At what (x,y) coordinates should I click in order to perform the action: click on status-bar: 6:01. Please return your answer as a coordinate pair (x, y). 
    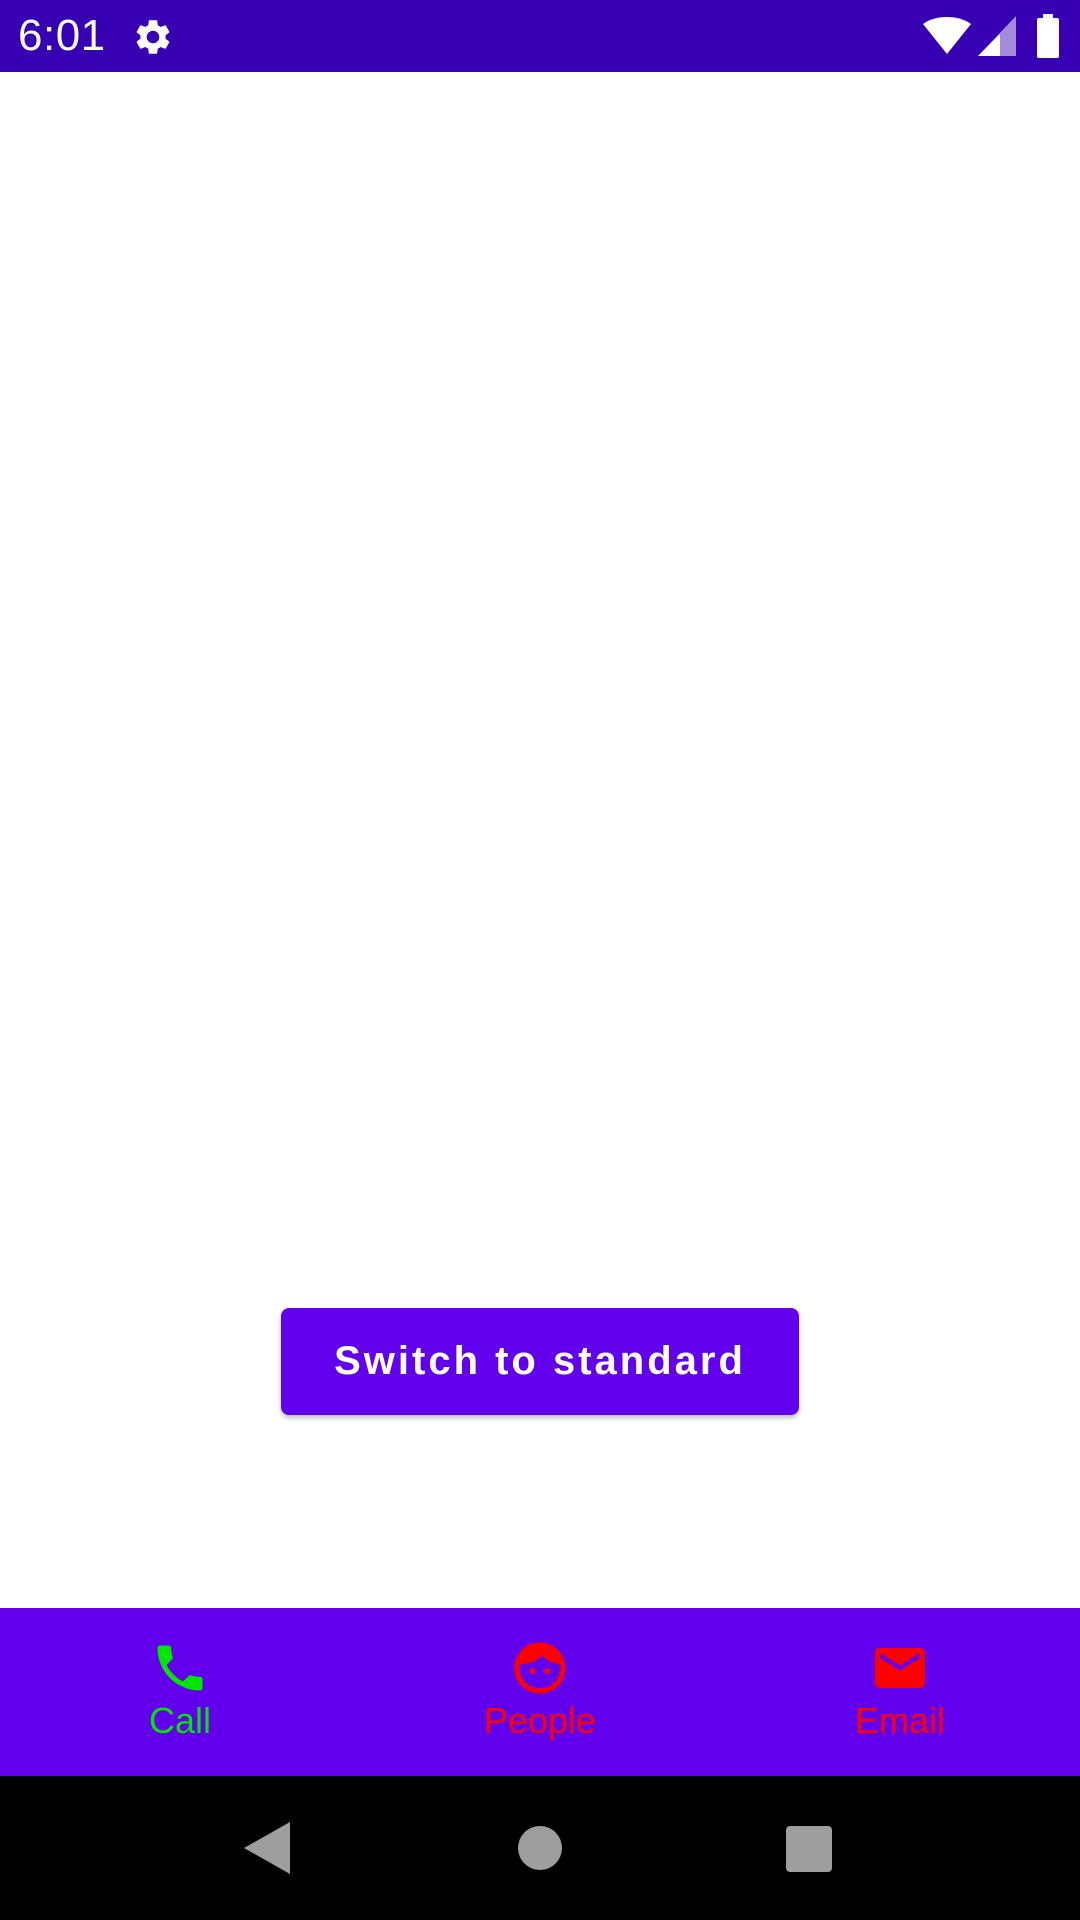
    Looking at the image, I should click on (540, 36).